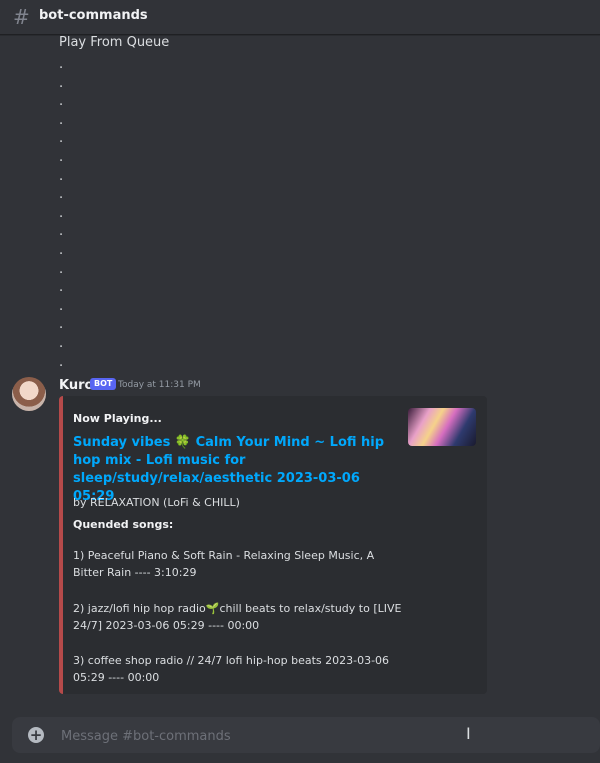 The image size is (600, 763). I want to click on plus-icon: +, so click(36, 735).